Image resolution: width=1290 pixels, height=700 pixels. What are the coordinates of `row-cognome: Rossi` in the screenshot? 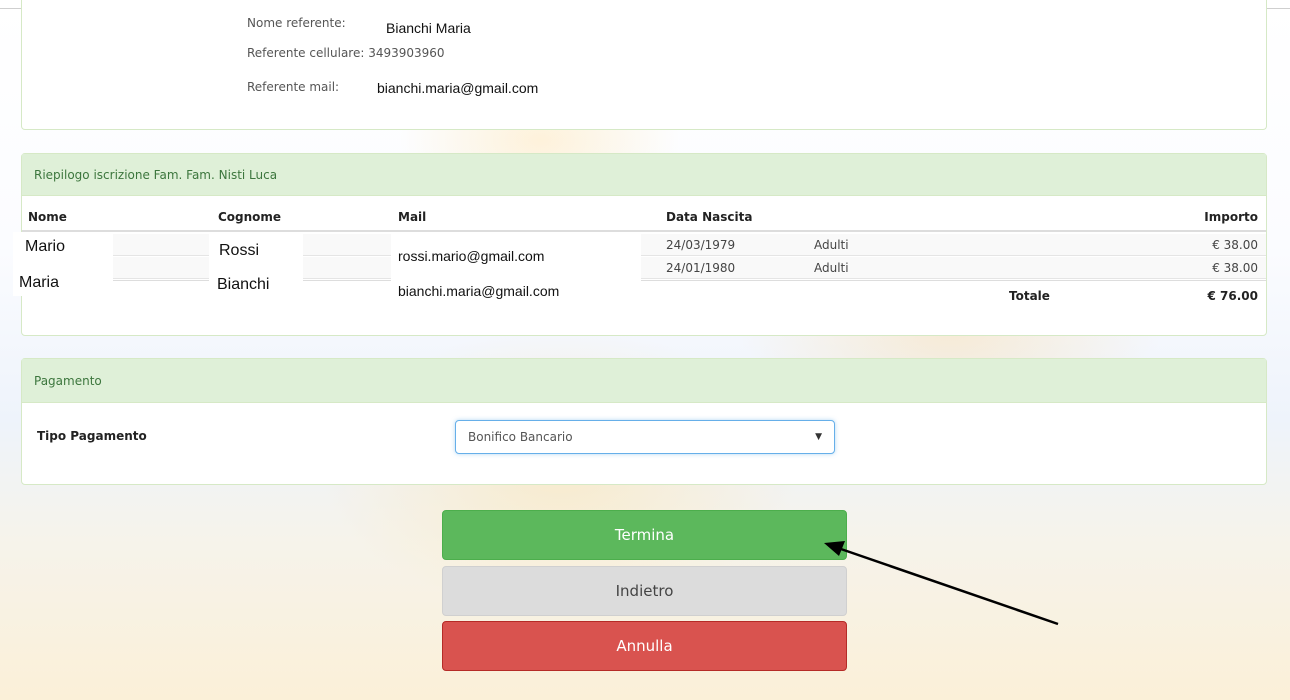 It's located at (239, 250).